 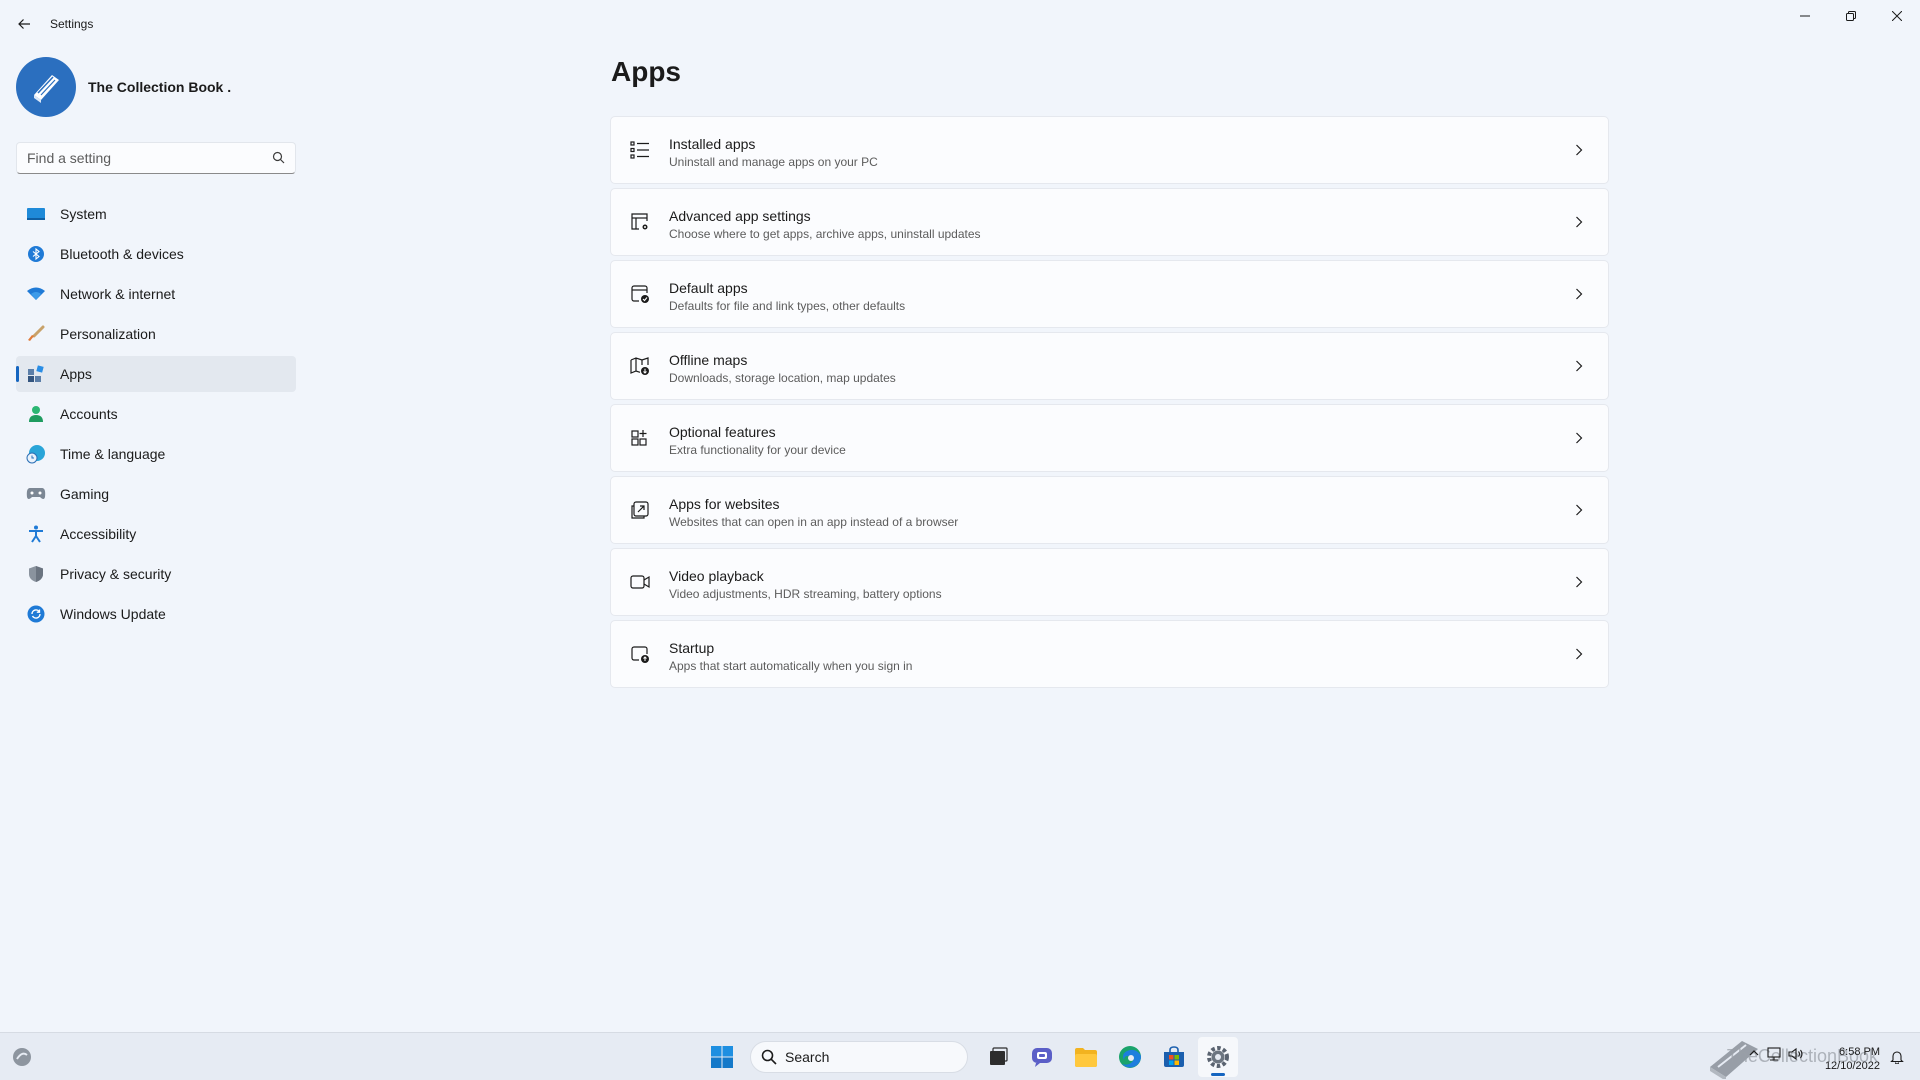 I want to click on sidebar-item-system: System, so click(x=156, y=214).